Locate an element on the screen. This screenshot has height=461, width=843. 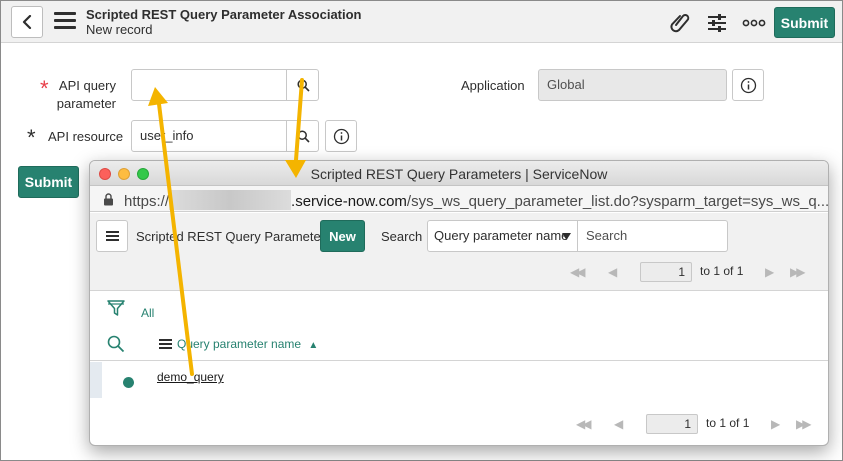
column-header-label: Query parameter name is located at coordinates (239, 344).